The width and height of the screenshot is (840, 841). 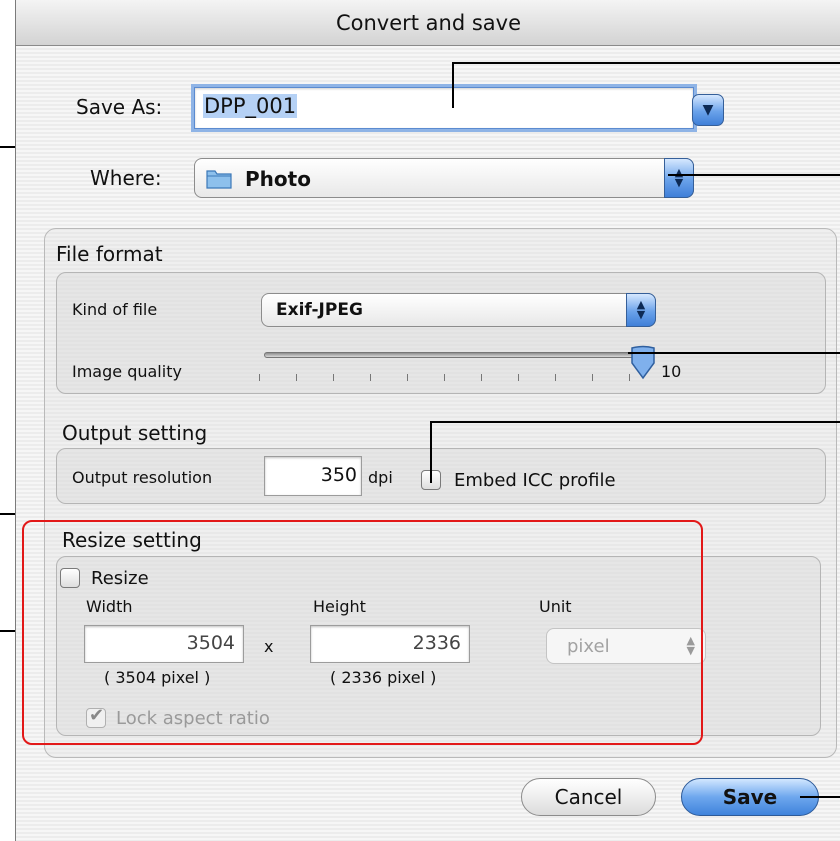 What do you see at coordinates (456, 355) in the screenshot?
I see `image-quality-slider` at bounding box center [456, 355].